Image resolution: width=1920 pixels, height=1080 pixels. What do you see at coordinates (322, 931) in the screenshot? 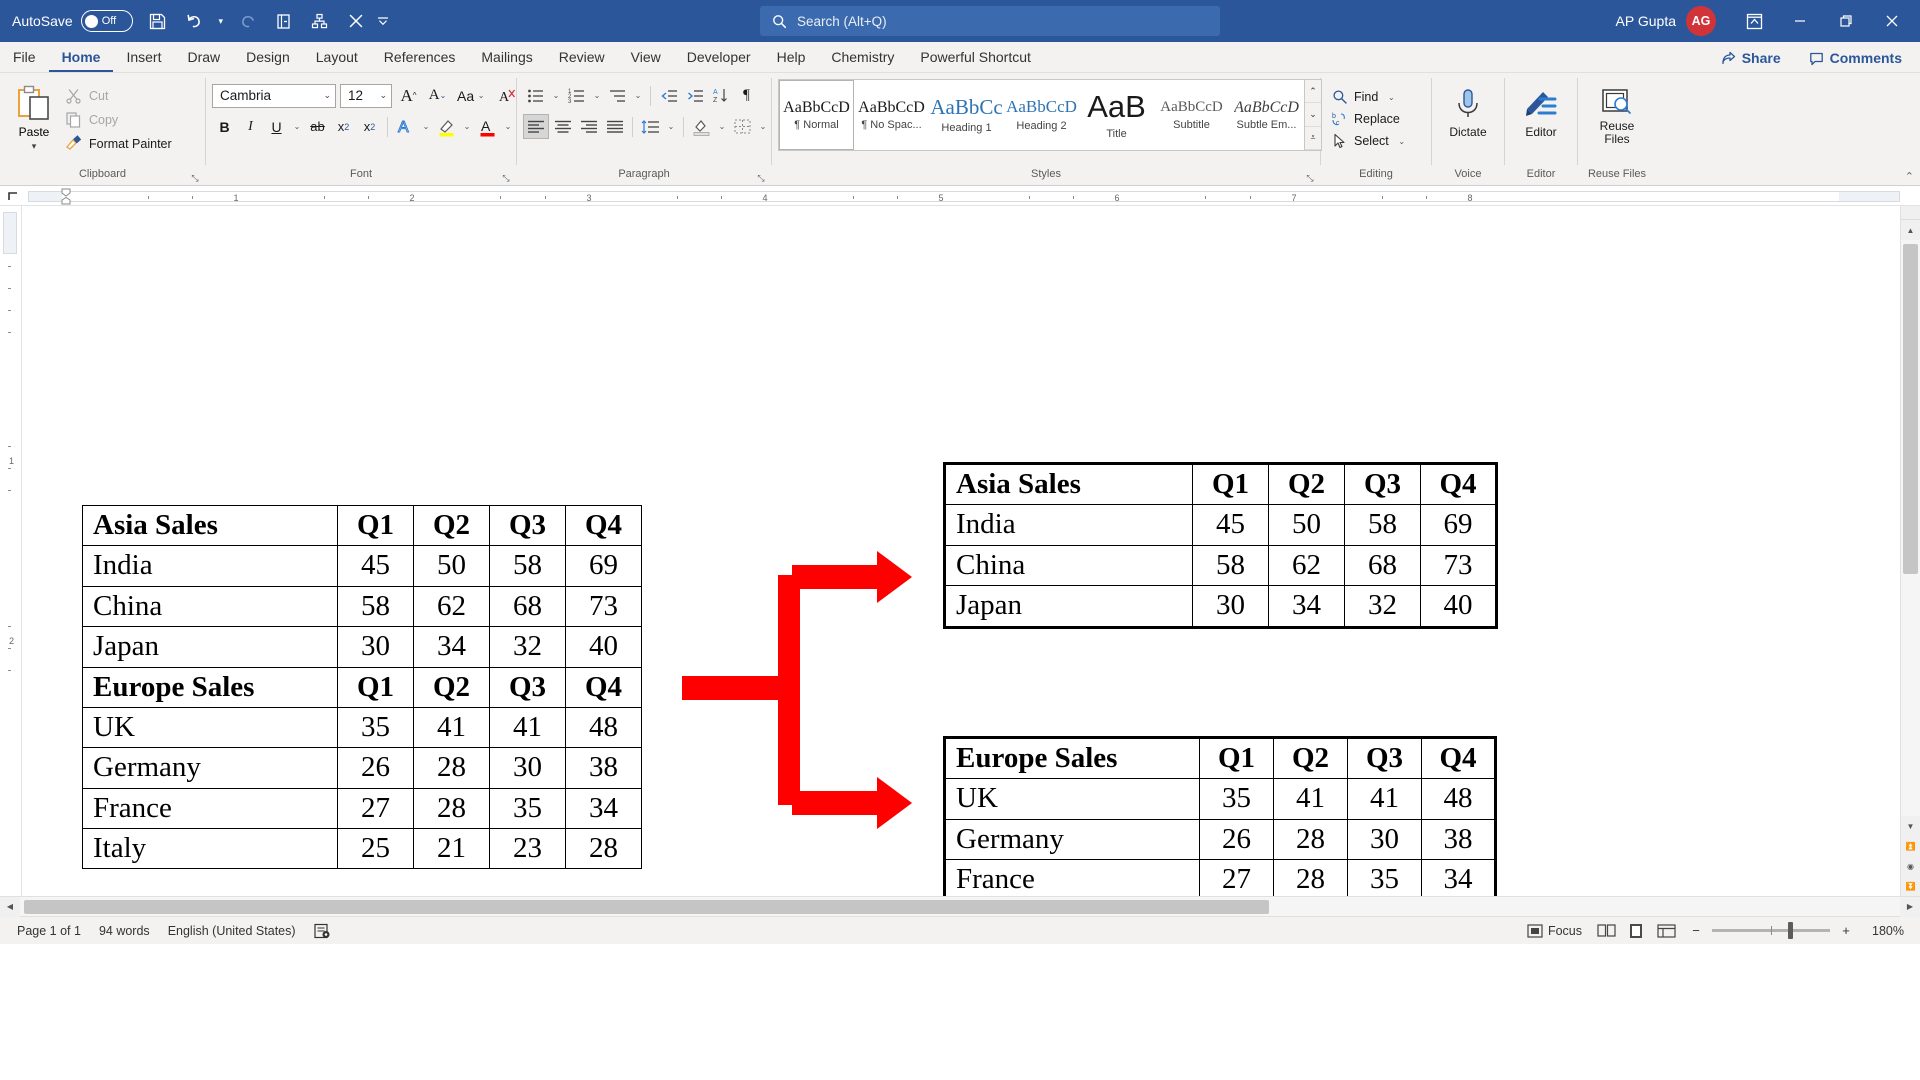
I see `proofing-status-button` at bounding box center [322, 931].